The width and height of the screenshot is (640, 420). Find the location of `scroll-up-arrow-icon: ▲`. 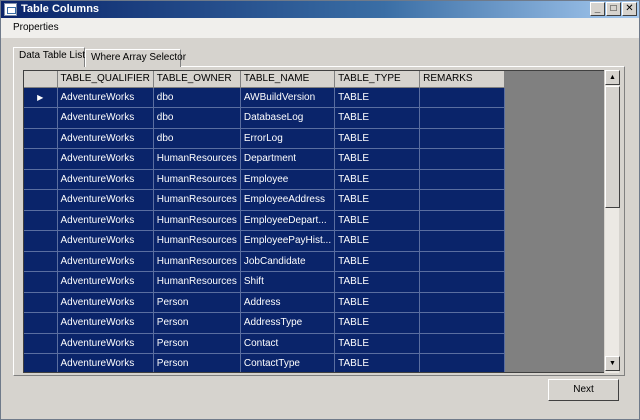

scroll-up-arrow-icon: ▲ is located at coordinates (612, 77).